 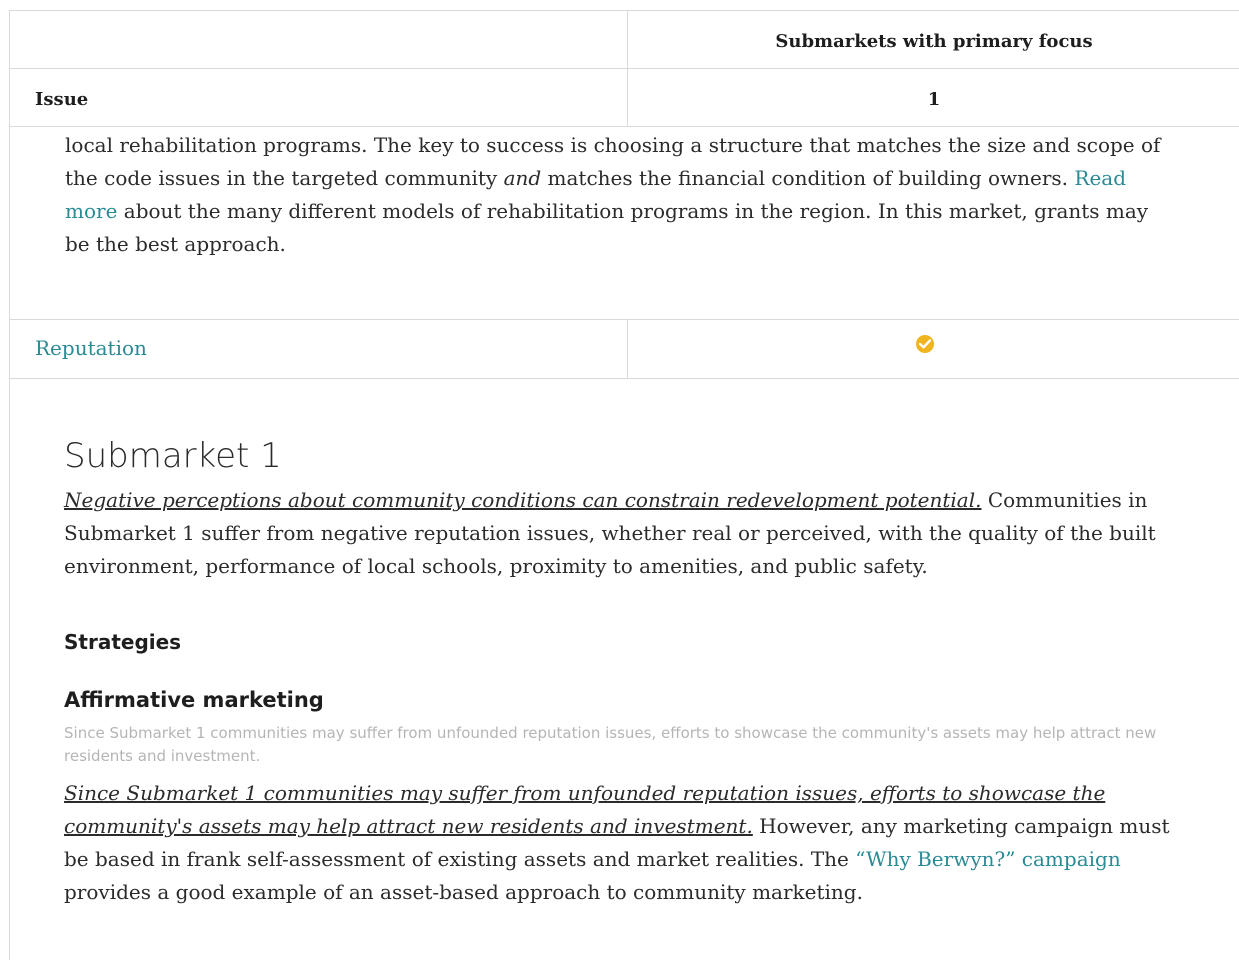 What do you see at coordinates (91, 348) in the screenshot?
I see `reputation-link: Reputation` at bounding box center [91, 348].